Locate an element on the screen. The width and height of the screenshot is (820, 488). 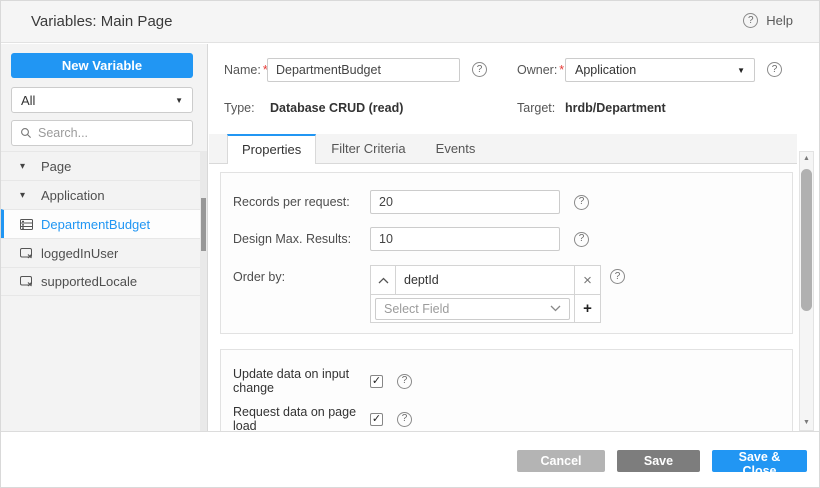
design-max-results-label: Design Max. Results: is located at coordinates (292, 239).